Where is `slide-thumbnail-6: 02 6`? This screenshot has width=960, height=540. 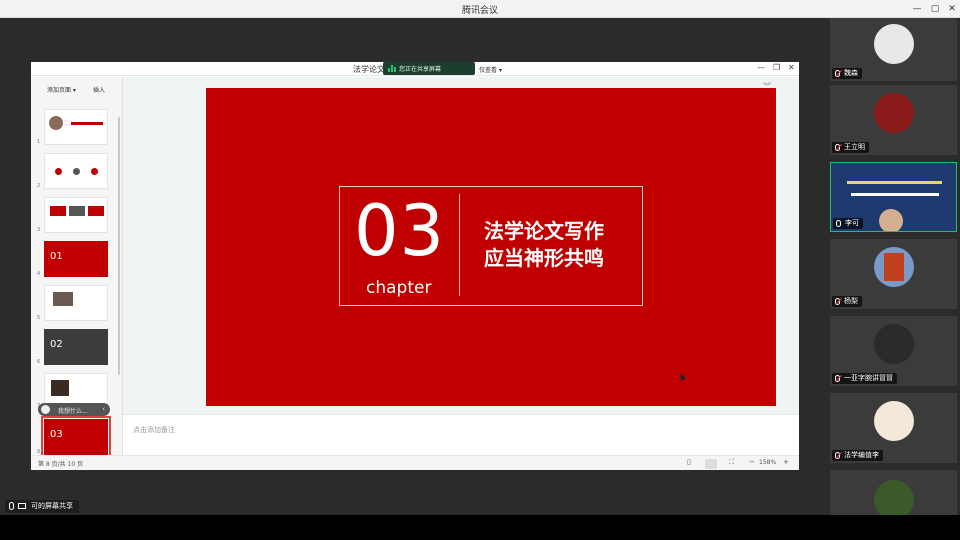 slide-thumbnail-6: 02 6 is located at coordinates (72, 347).